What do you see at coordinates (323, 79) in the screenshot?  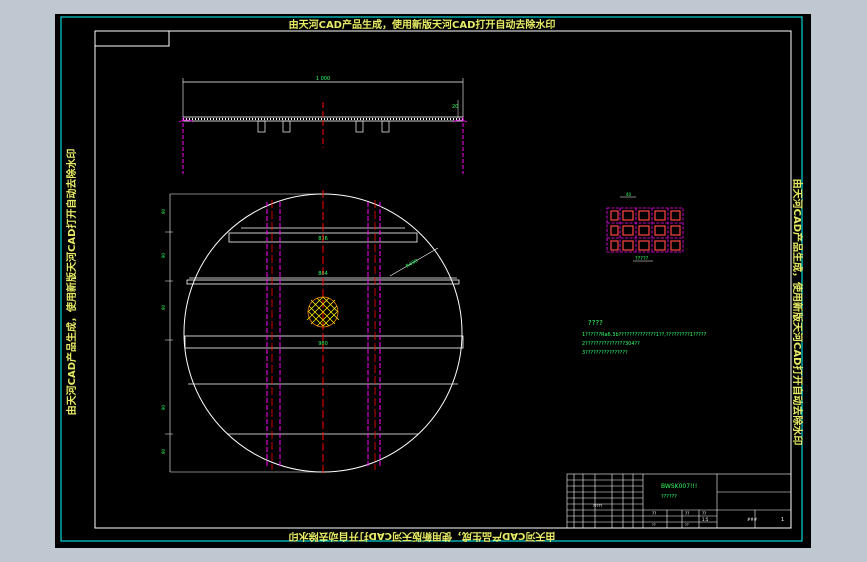 I see `dim-top-width: 1 000` at bounding box center [323, 79].